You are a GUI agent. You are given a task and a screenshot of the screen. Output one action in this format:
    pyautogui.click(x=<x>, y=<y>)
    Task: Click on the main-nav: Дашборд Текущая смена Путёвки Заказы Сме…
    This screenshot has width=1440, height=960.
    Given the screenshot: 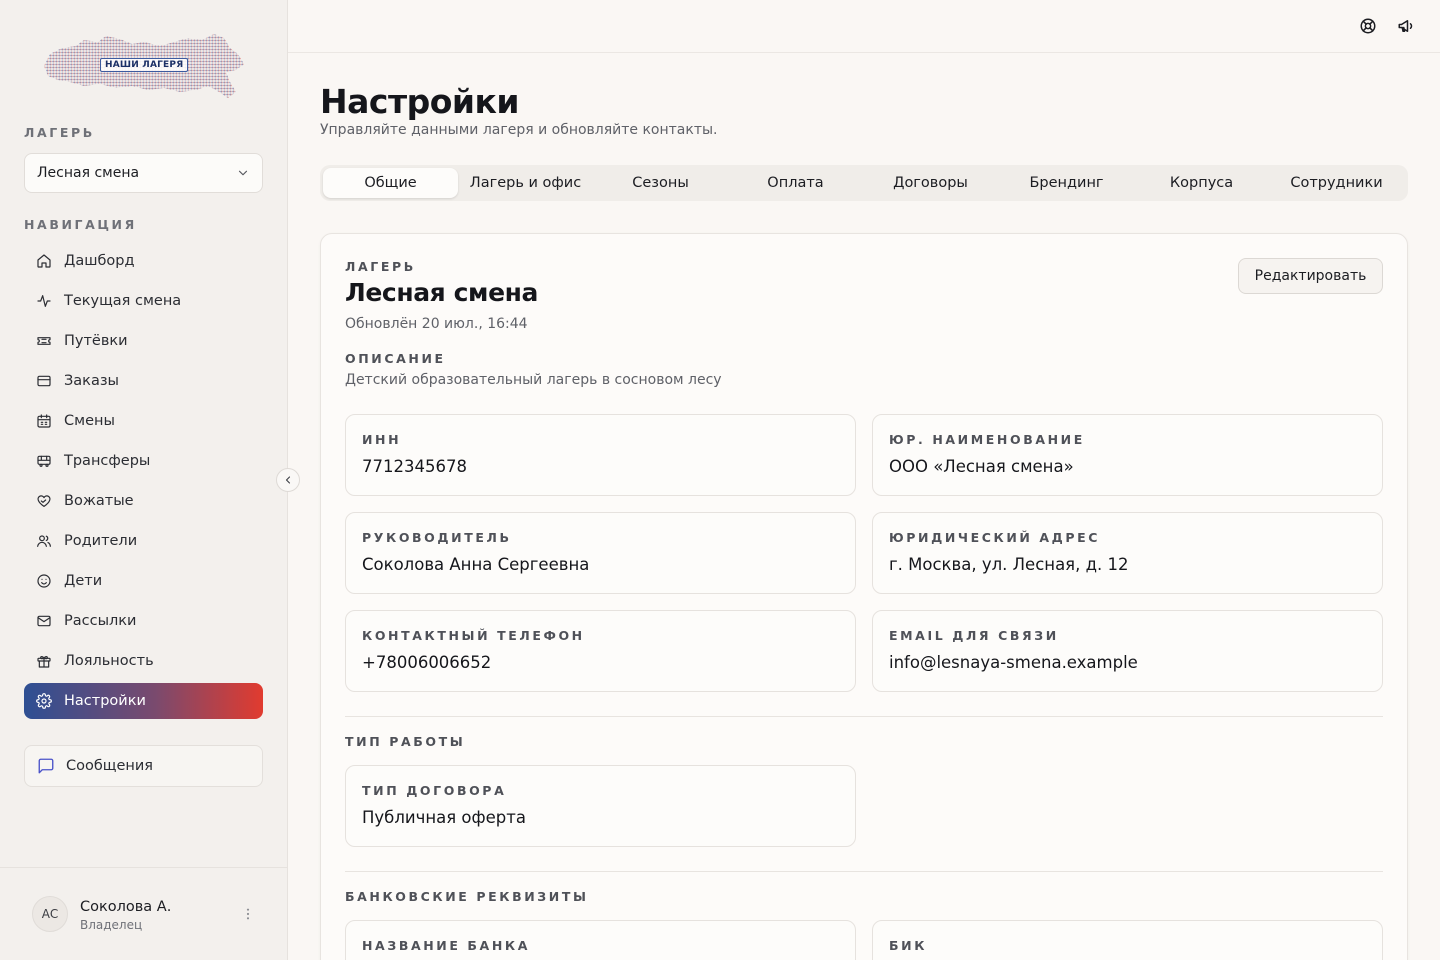 What is the action you would take?
    pyautogui.click(x=143, y=483)
    